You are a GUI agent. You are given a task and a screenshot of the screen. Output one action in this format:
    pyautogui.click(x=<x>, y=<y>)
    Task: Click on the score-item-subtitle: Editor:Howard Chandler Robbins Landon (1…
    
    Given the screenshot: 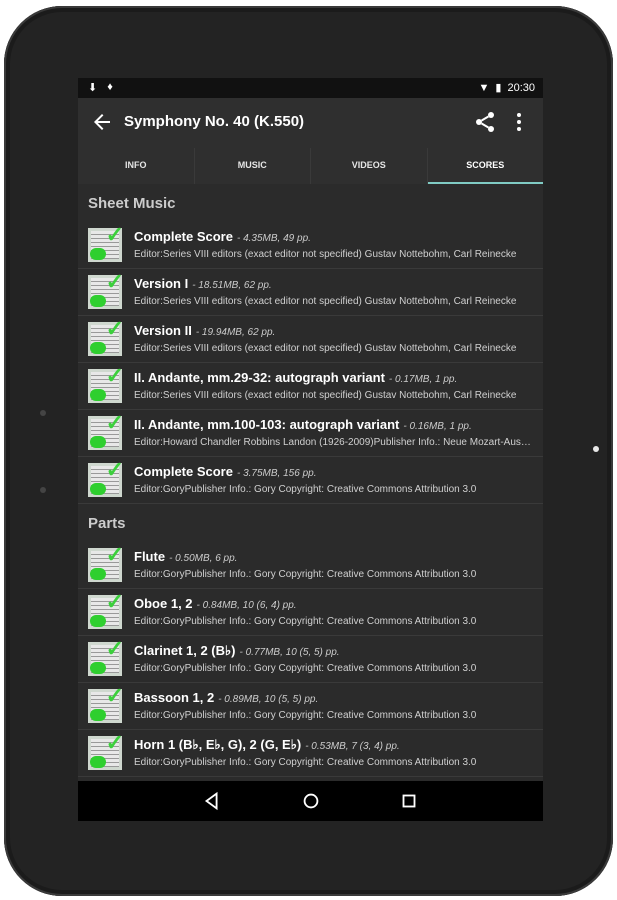 What is the action you would take?
    pyautogui.click(x=334, y=442)
    